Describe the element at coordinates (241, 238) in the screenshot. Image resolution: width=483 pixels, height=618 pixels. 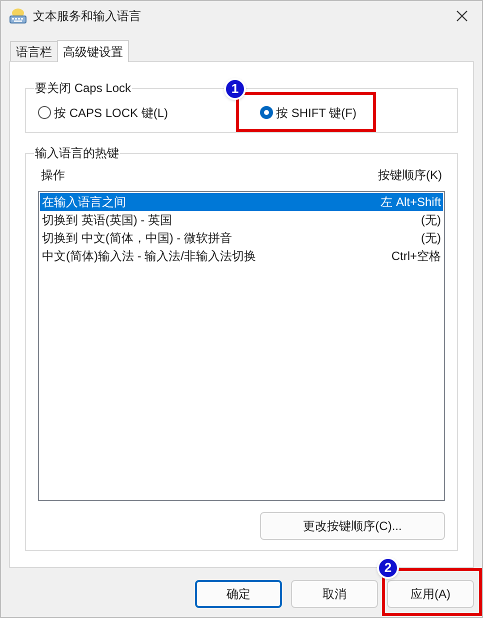
I see `list-row: 切换到 中文(简体，中国) - 微软拼音 (无)` at that location.